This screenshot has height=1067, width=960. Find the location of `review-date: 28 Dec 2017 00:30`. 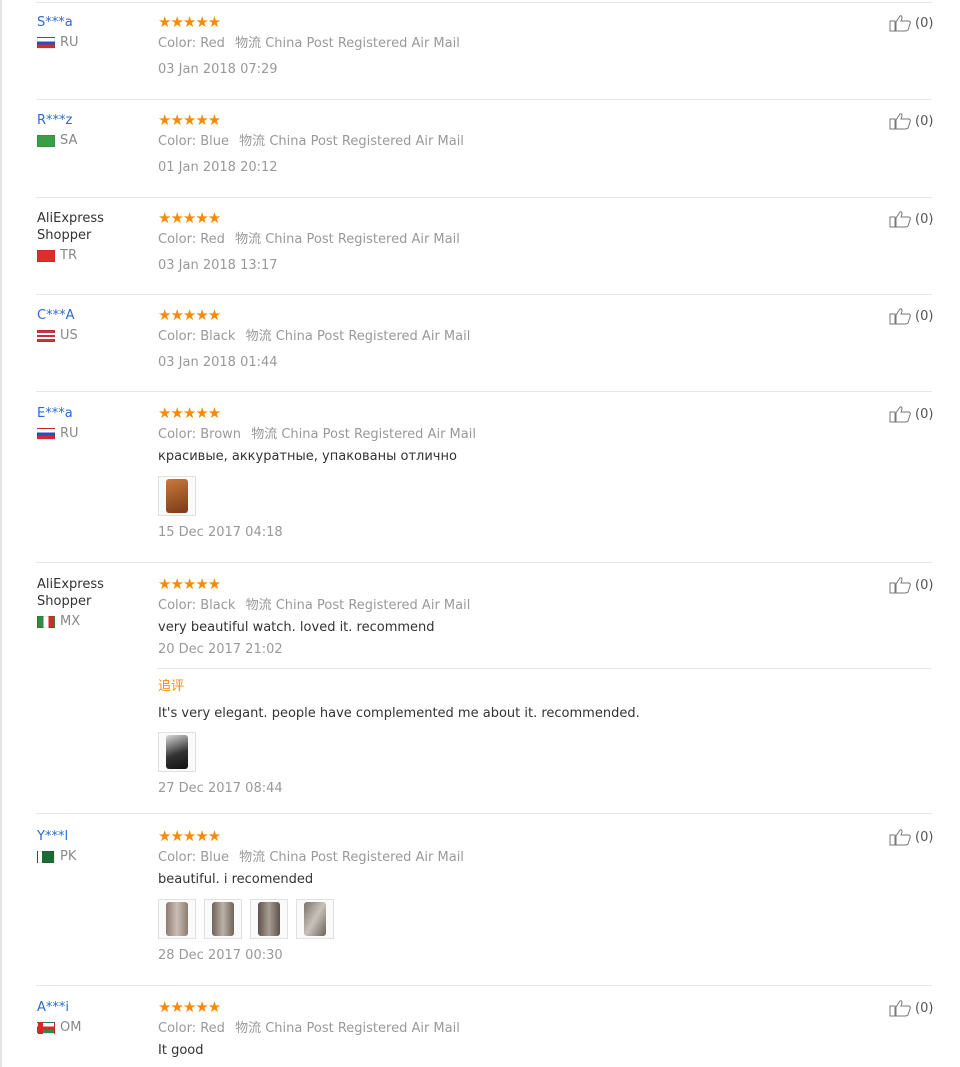

review-date: 28 Dec 2017 00:30 is located at coordinates (220, 955).